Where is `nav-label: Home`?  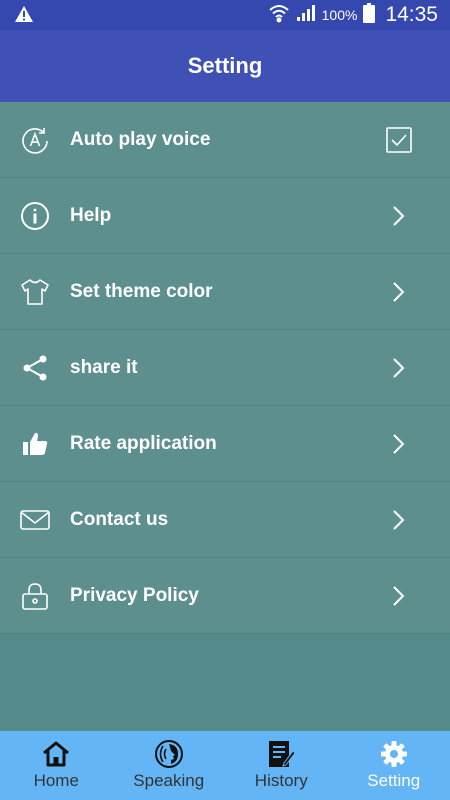
nav-label: Home is located at coordinates (56, 780).